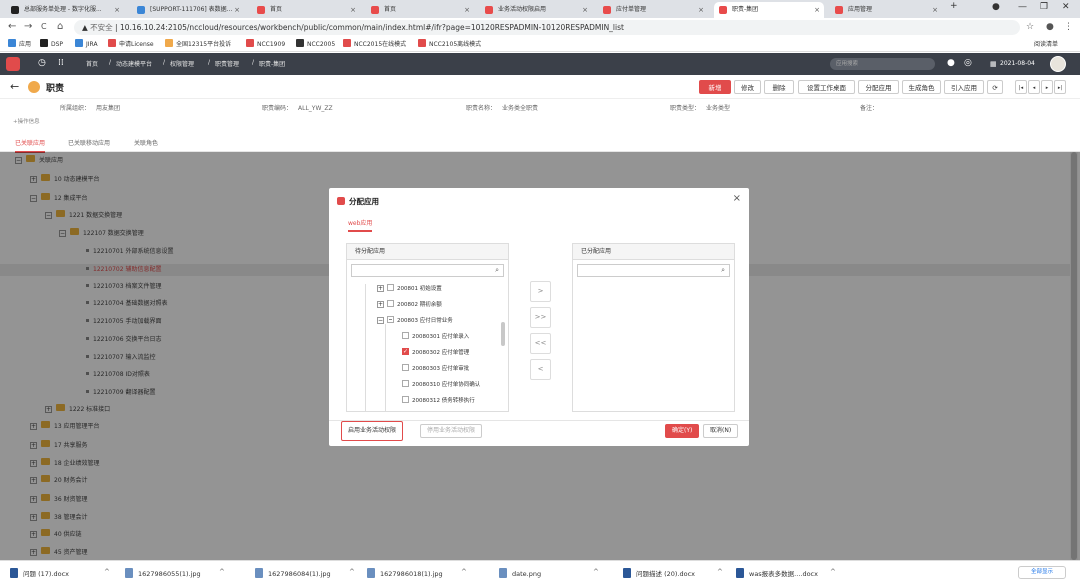 The height and width of the screenshot is (586, 1080). Describe the element at coordinates (1047, 87) in the screenshot. I see `next-page-icon: ▸` at that location.